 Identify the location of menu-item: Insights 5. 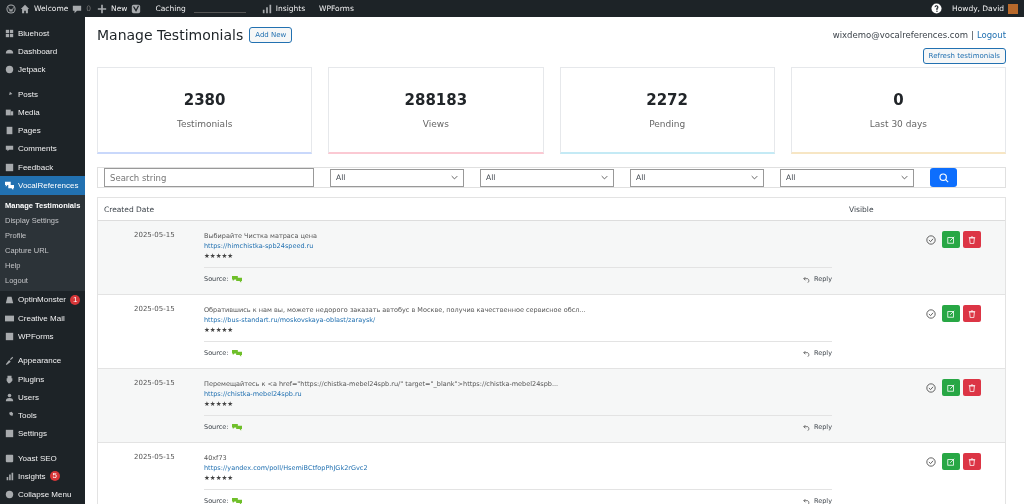
(42, 476).